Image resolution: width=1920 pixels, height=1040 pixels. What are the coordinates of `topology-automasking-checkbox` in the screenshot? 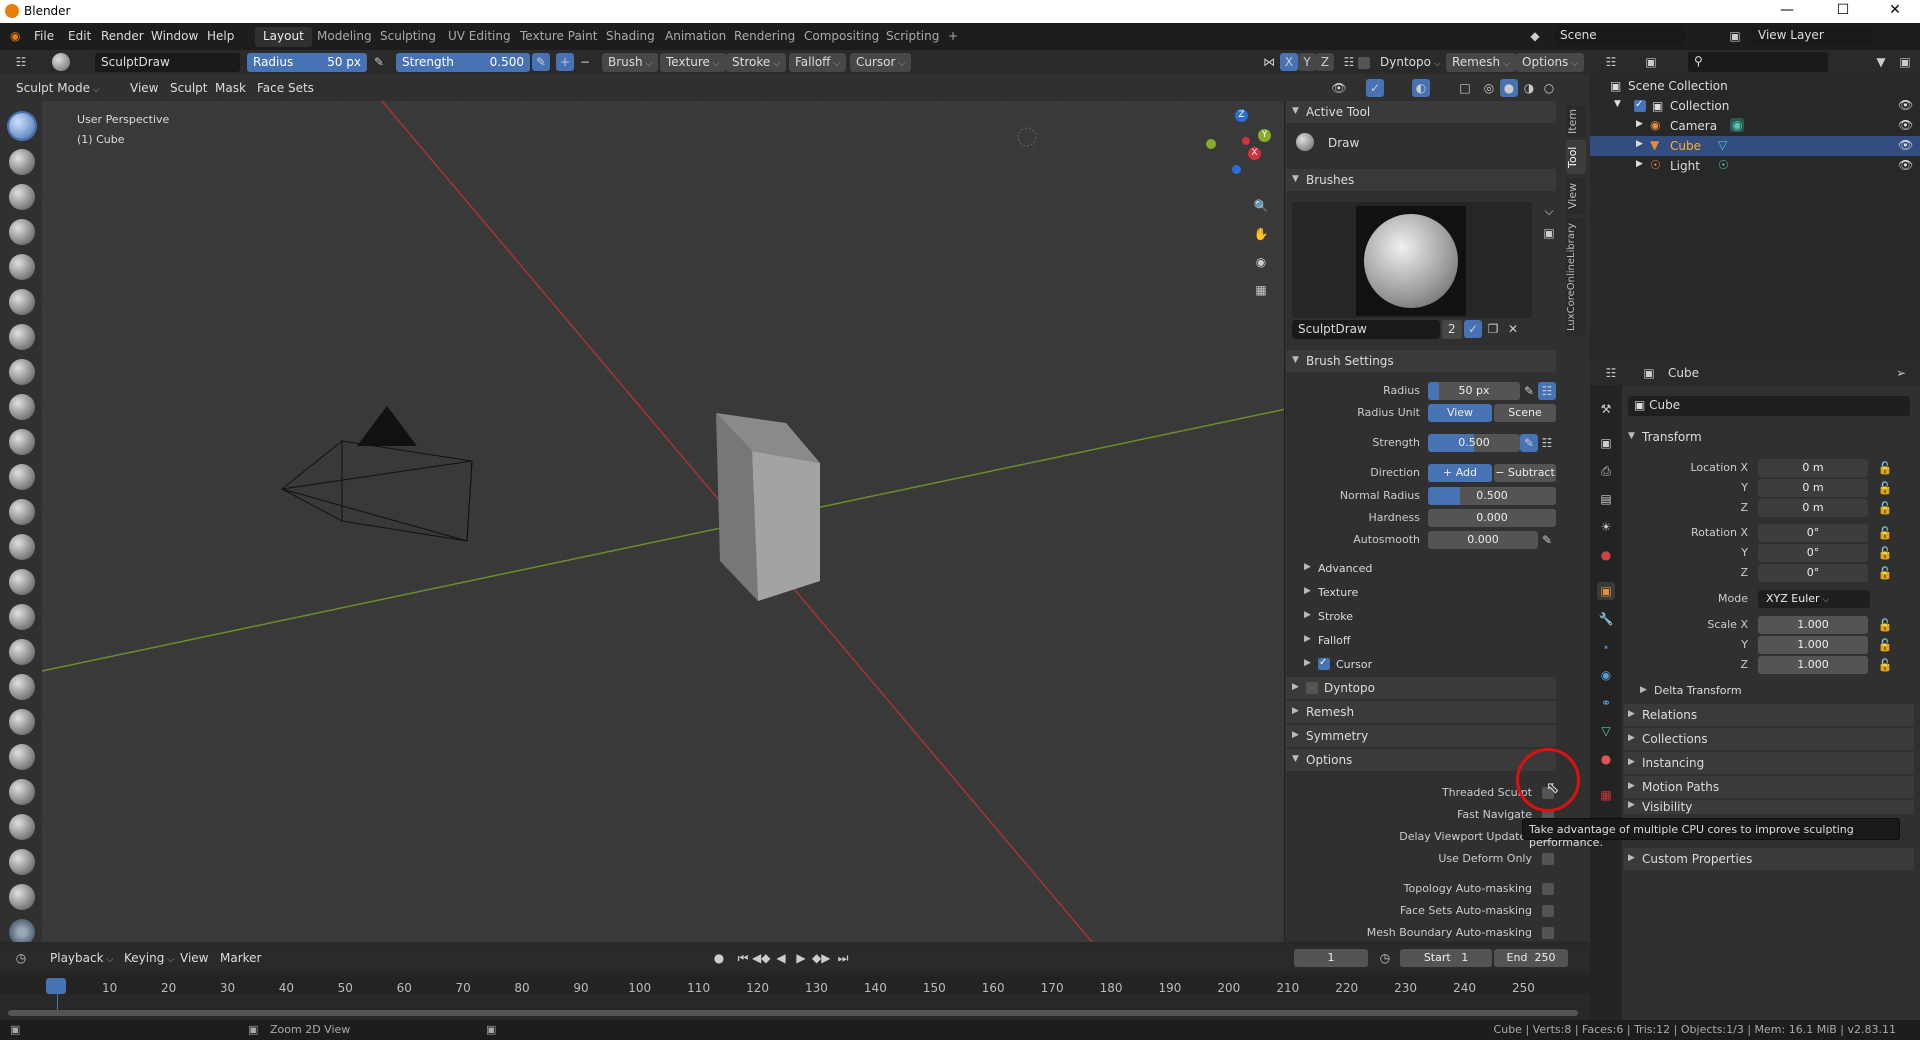 It's located at (1548, 889).